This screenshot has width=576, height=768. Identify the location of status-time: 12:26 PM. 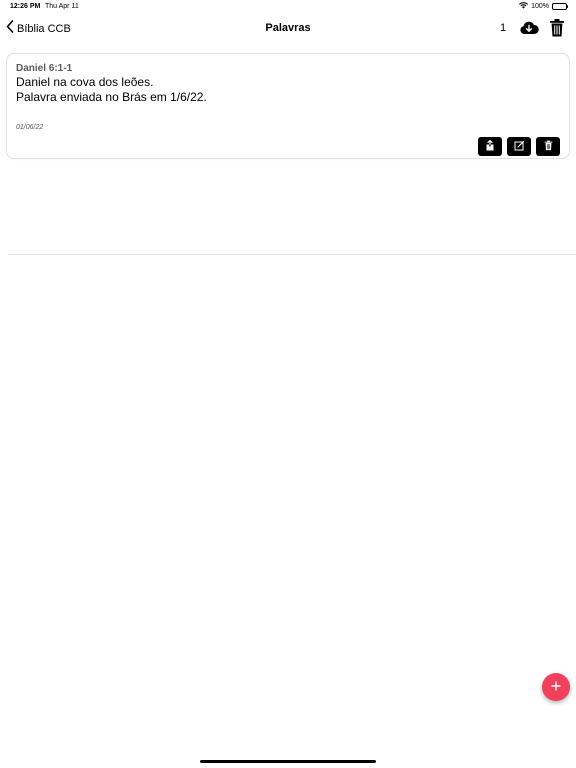
(25, 6).